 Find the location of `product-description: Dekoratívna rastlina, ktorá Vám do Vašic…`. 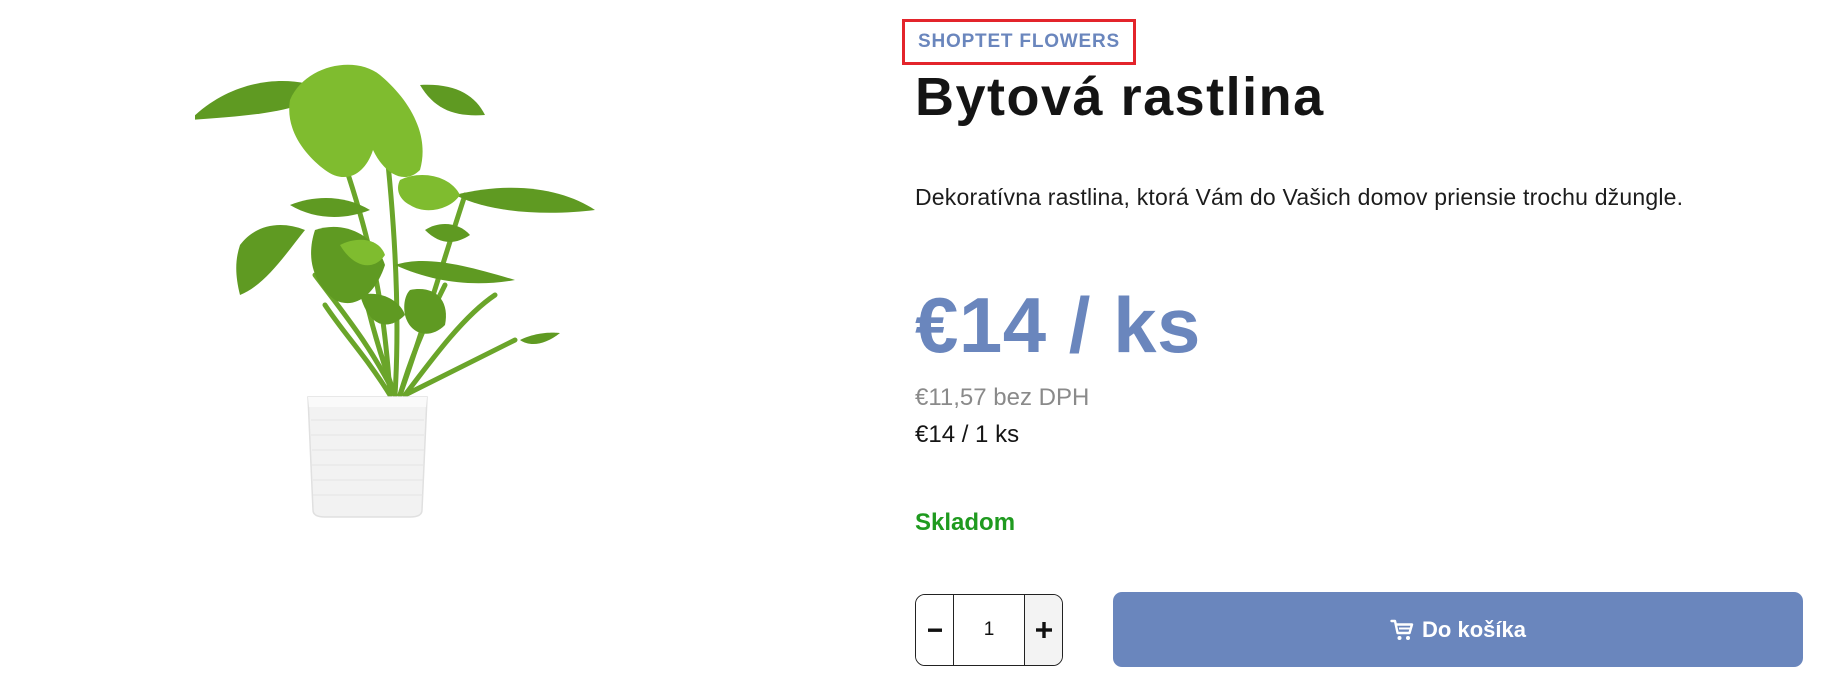

product-description: Dekoratívna rastlina, ktorá Vám do Vašic… is located at coordinates (1299, 197).